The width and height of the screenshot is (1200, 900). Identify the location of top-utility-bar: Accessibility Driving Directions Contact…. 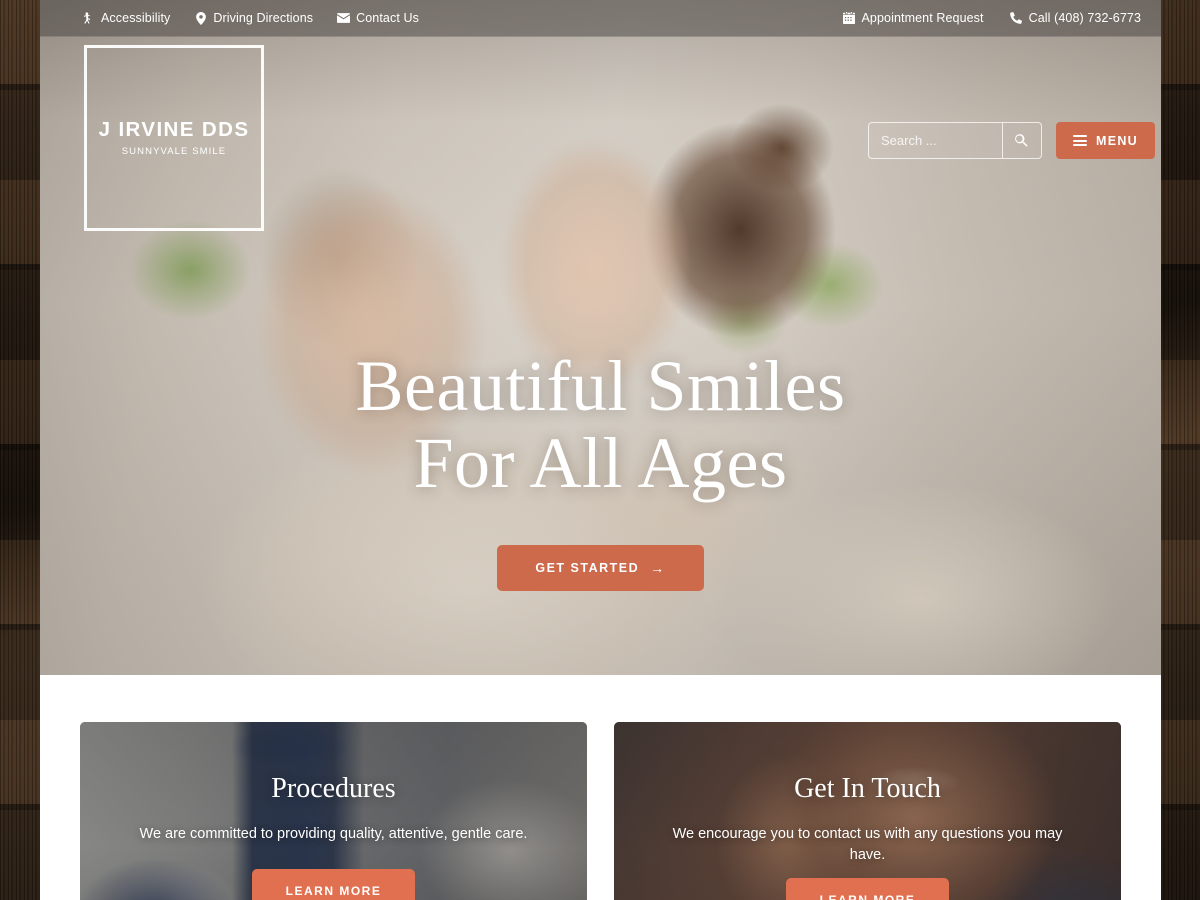
(600, 18).